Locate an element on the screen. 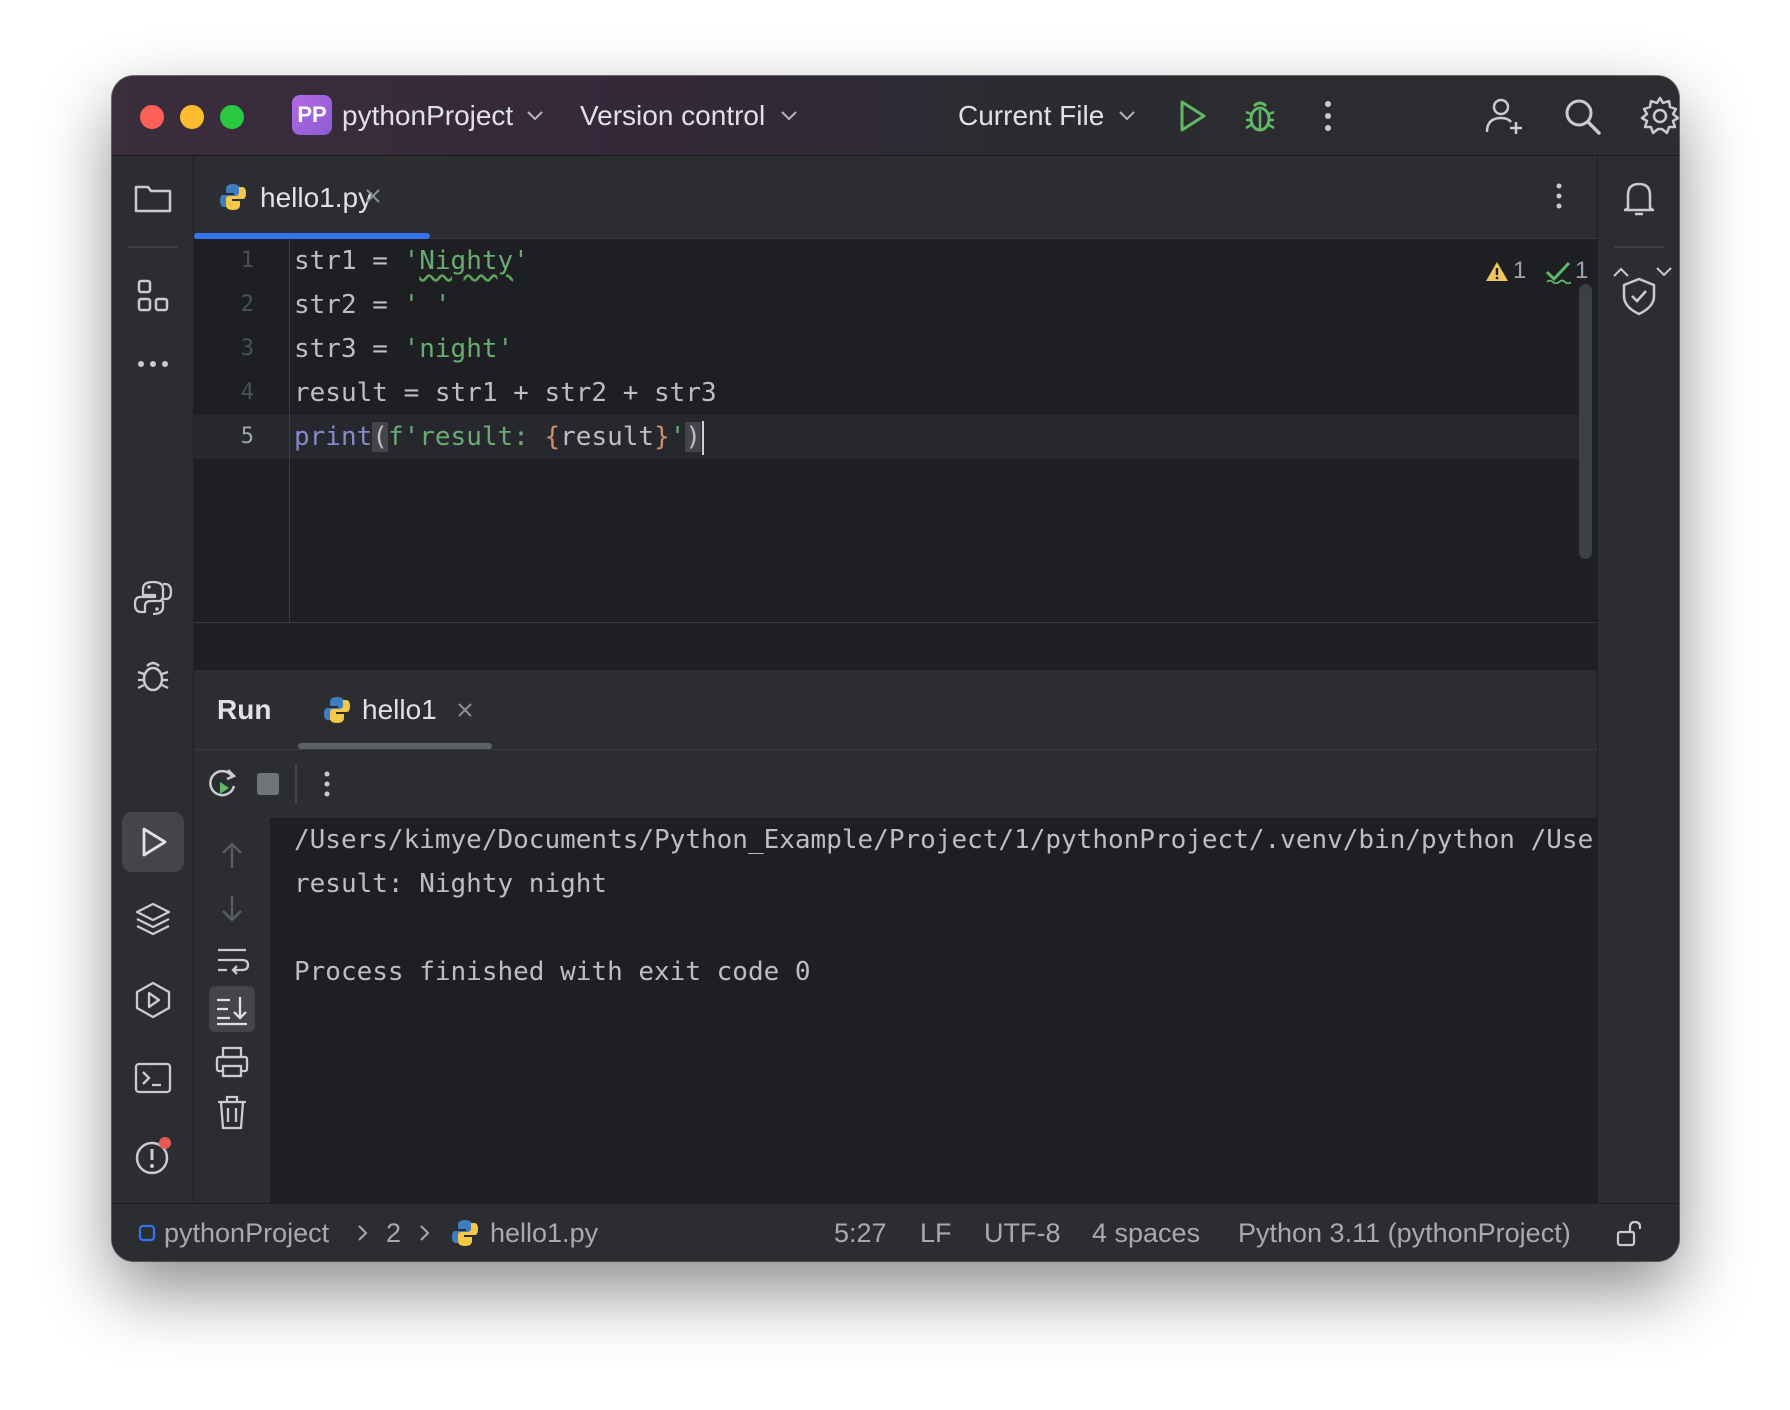 The width and height of the screenshot is (1790, 1410). typo-string-literal: Nighty is located at coordinates (466, 261).